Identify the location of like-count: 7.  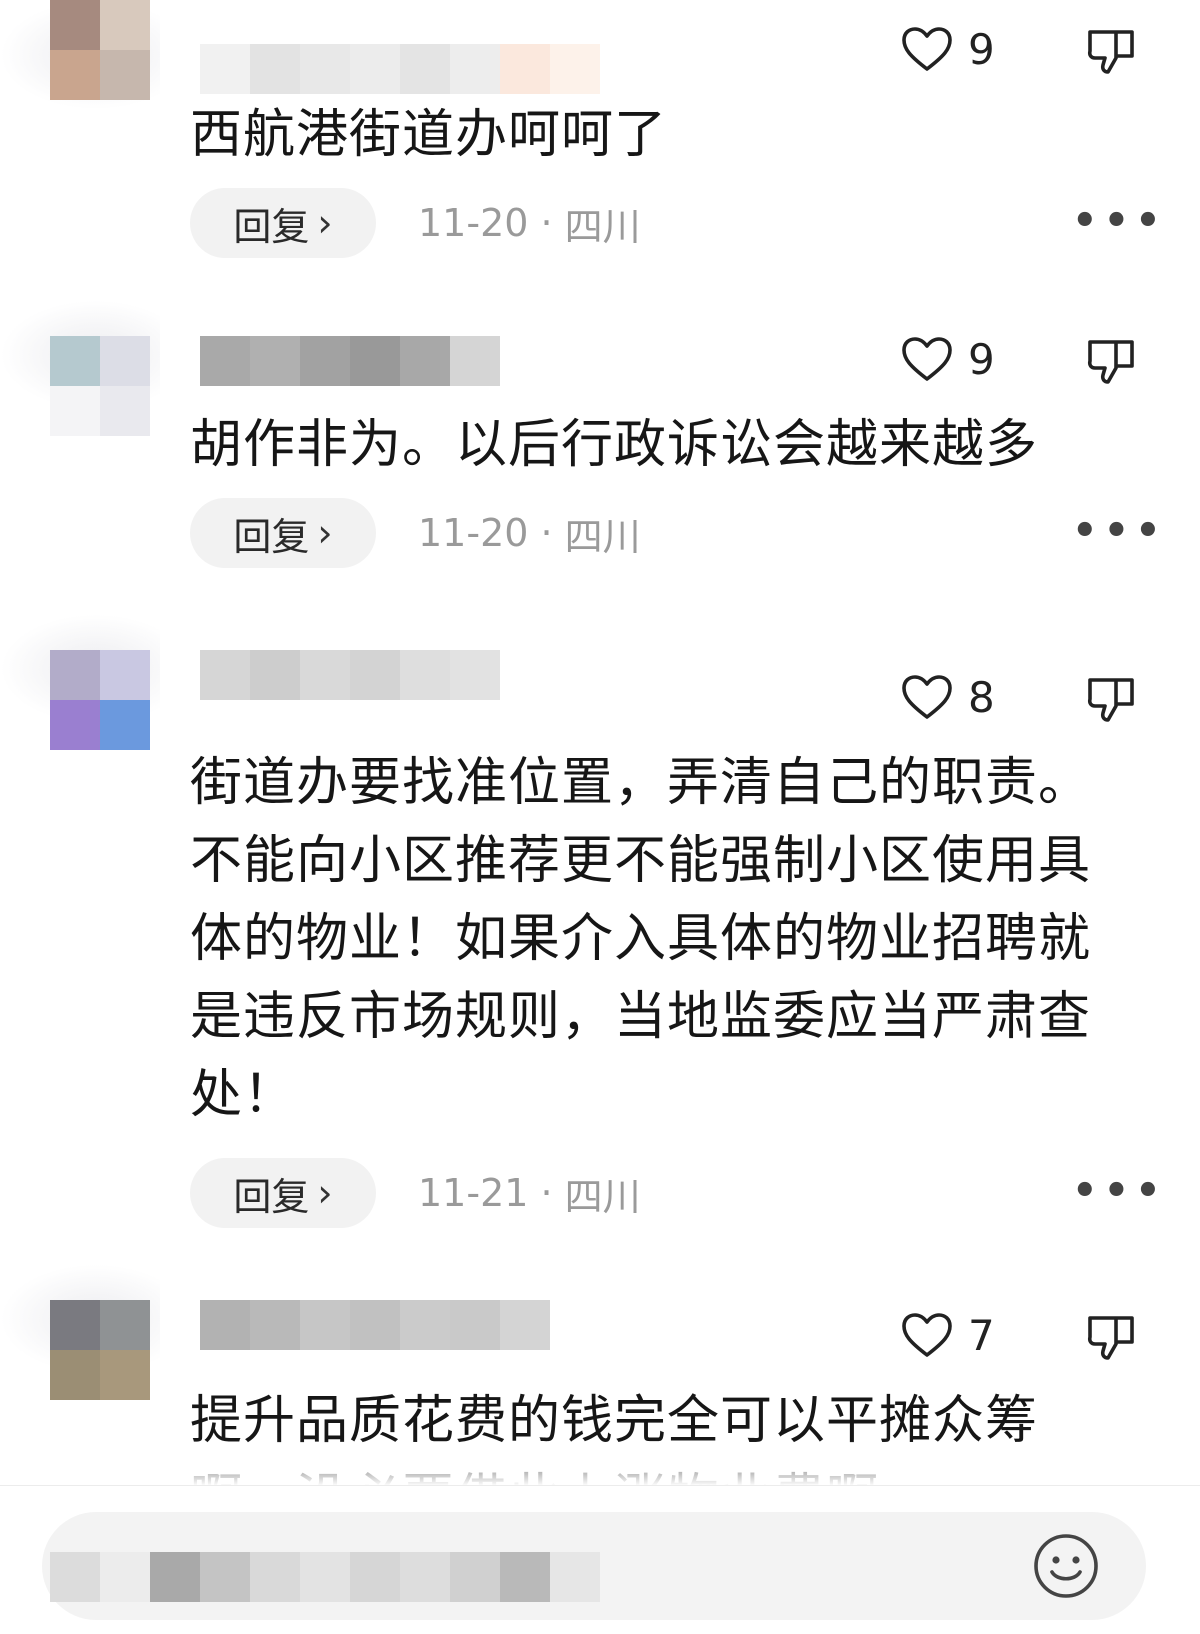
(981, 1335).